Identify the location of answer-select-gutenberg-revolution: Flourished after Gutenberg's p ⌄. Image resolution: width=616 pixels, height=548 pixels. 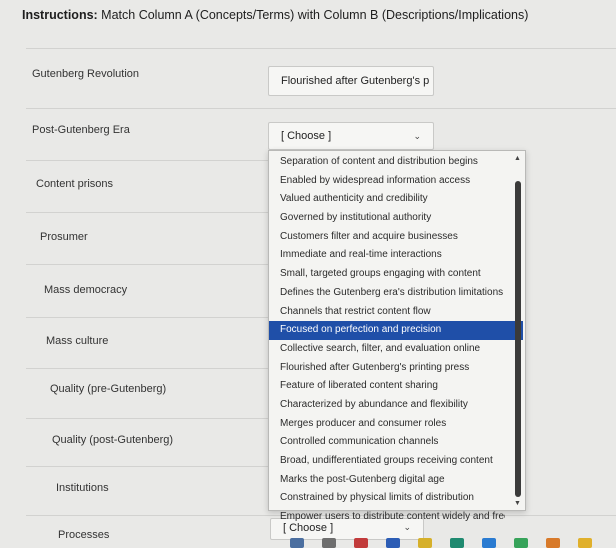
(351, 81).